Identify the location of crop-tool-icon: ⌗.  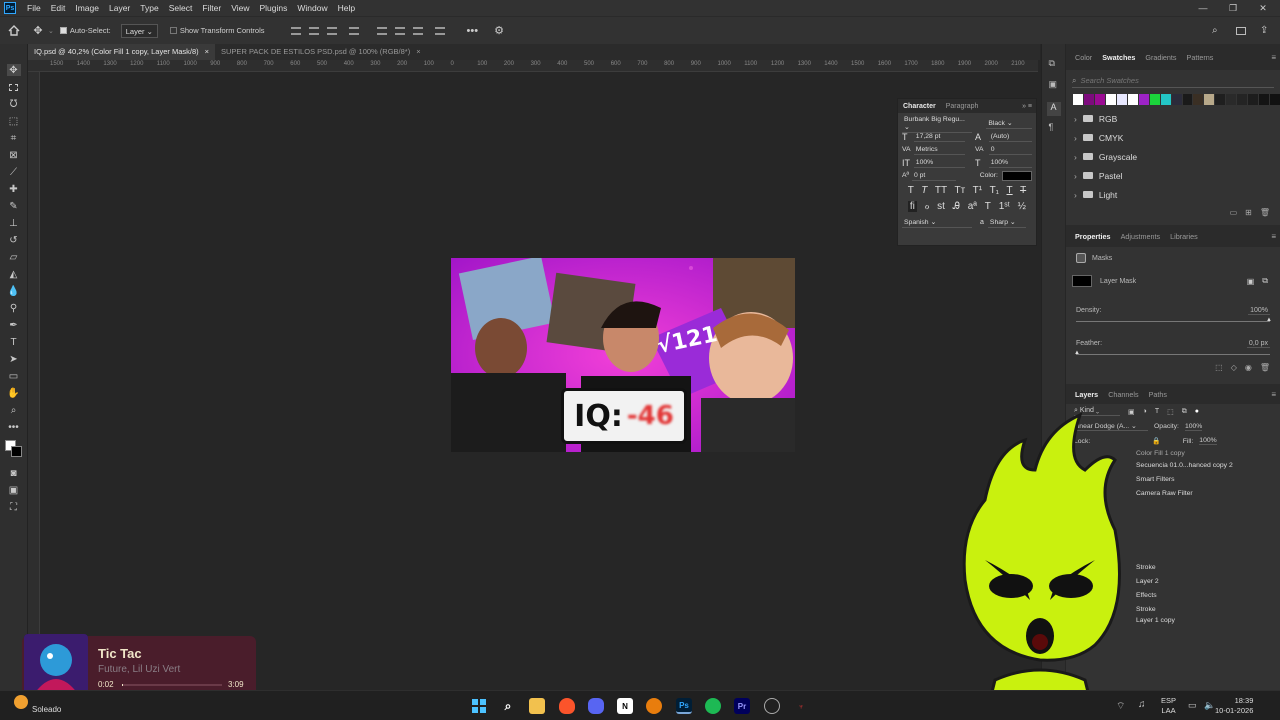
(14, 138).